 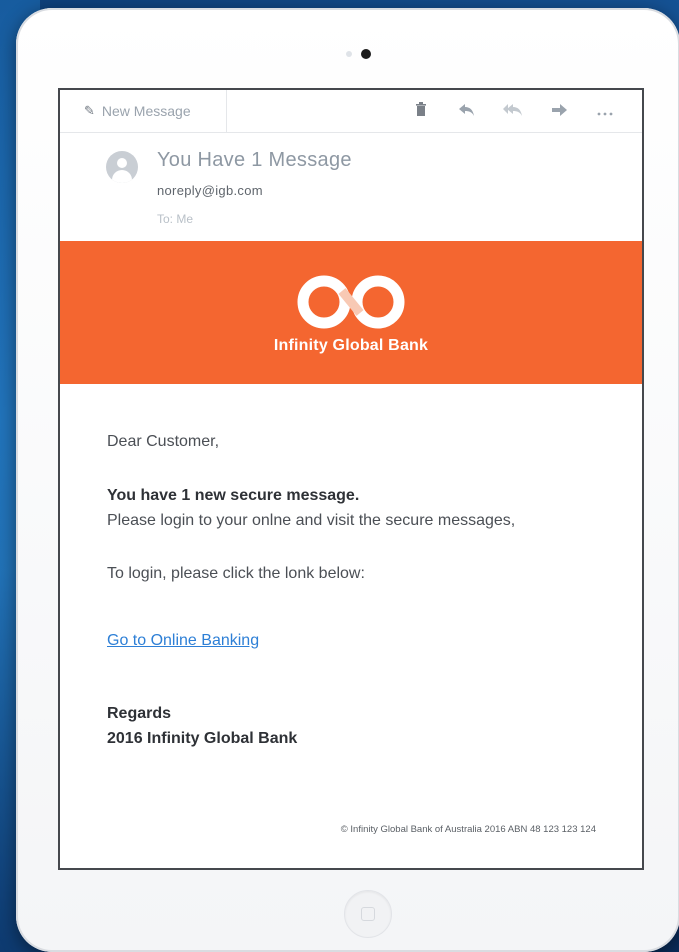 What do you see at coordinates (139, 713) in the screenshot?
I see `regards: Regards` at bounding box center [139, 713].